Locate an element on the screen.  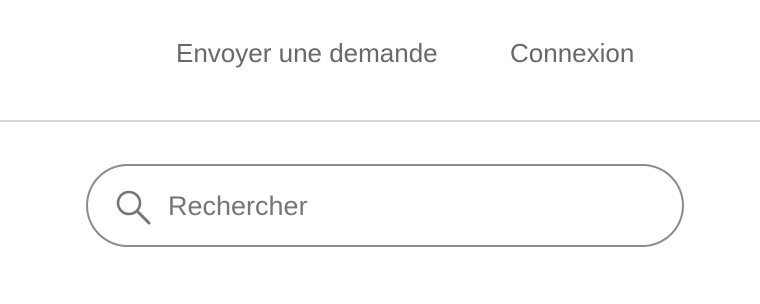
login-link: Connexion is located at coordinates (572, 53).